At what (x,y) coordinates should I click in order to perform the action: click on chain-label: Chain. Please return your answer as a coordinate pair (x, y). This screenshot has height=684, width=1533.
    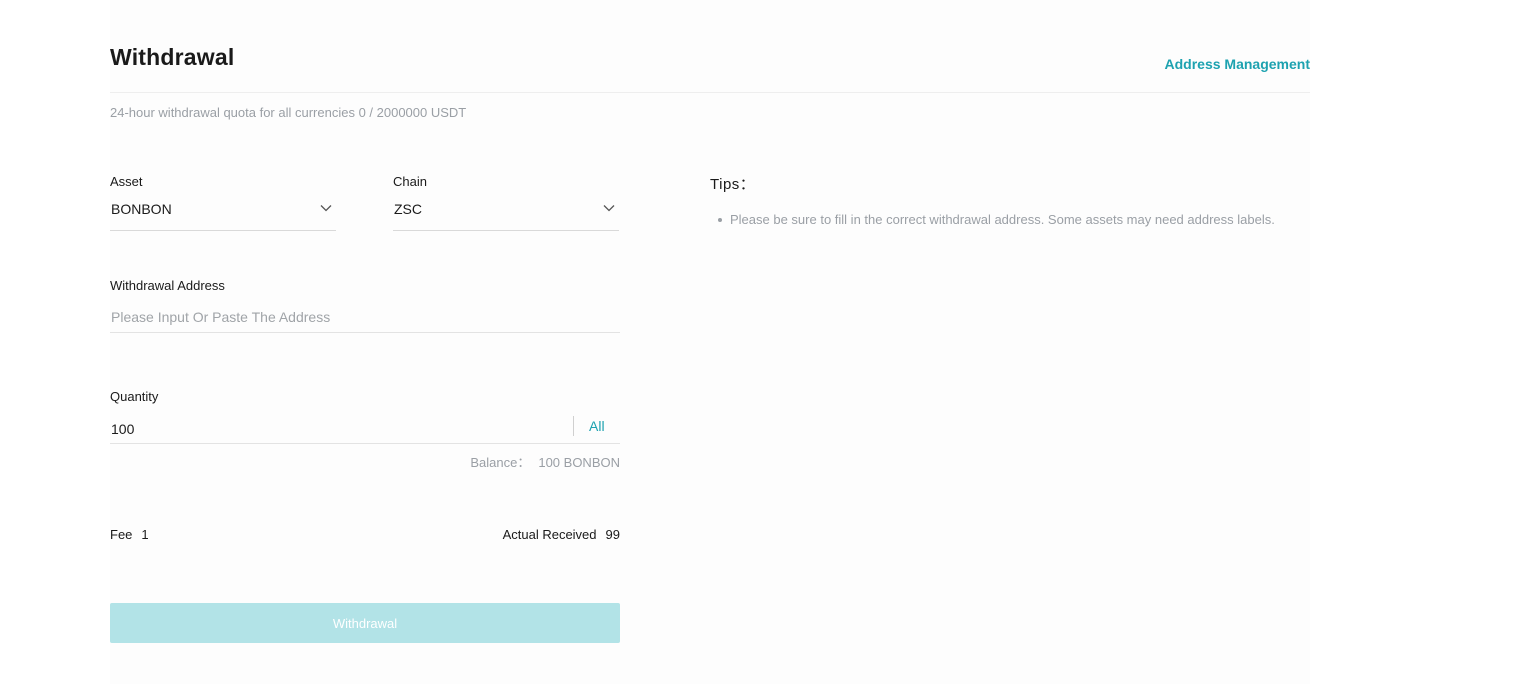
    Looking at the image, I should click on (410, 181).